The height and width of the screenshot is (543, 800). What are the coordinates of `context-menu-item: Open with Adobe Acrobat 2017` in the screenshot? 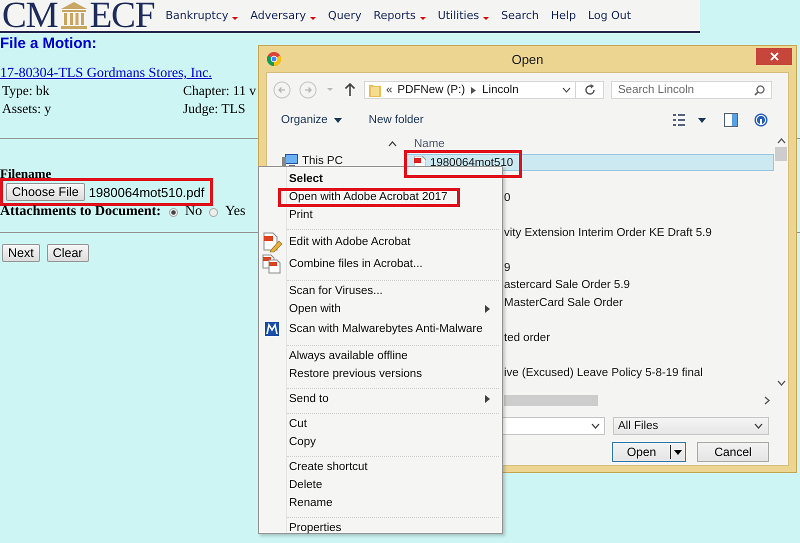 It's located at (380, 197).